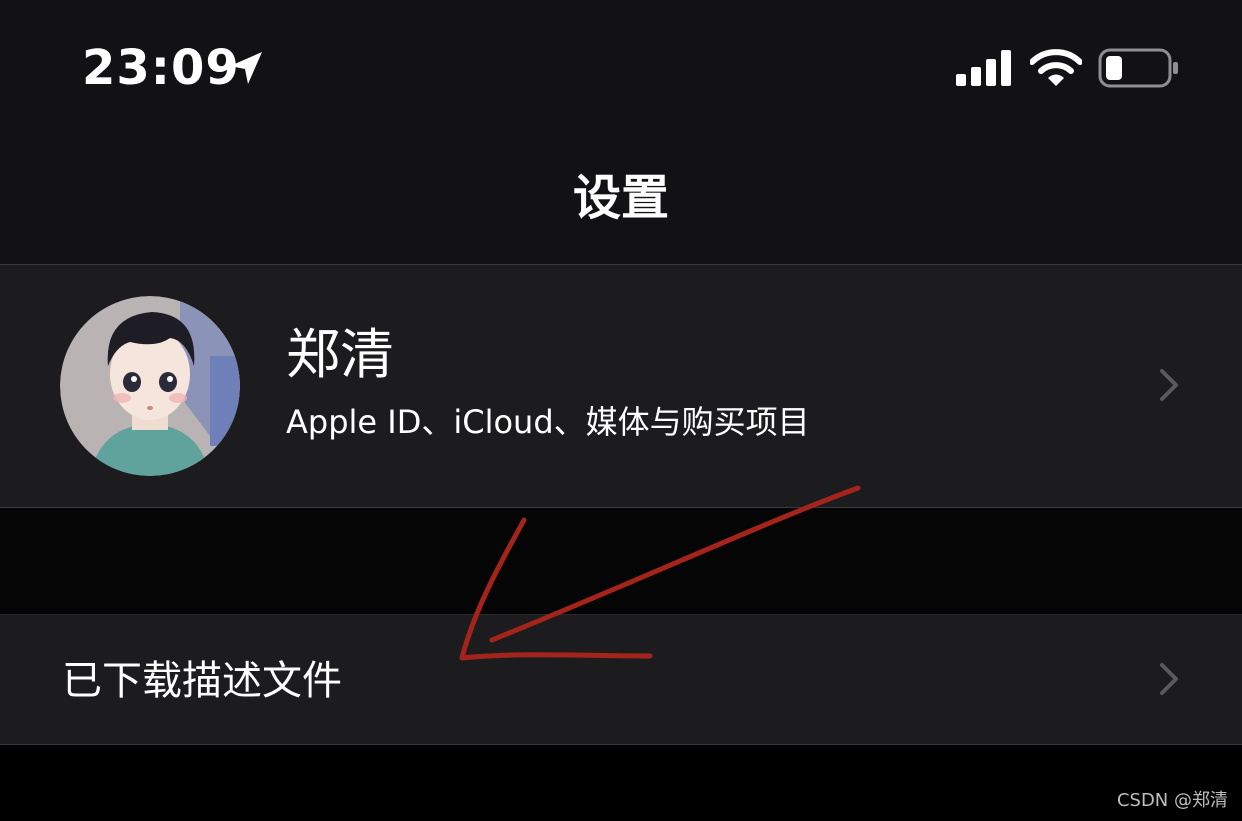 The width and height of the screenshot is (1242, 821). What do you see at coordinates (548, 422) in the screenshot?
I see `profile-subtitle: Apple ID、iCloud、媒体与购买项目` at bounding box center [548, 422].